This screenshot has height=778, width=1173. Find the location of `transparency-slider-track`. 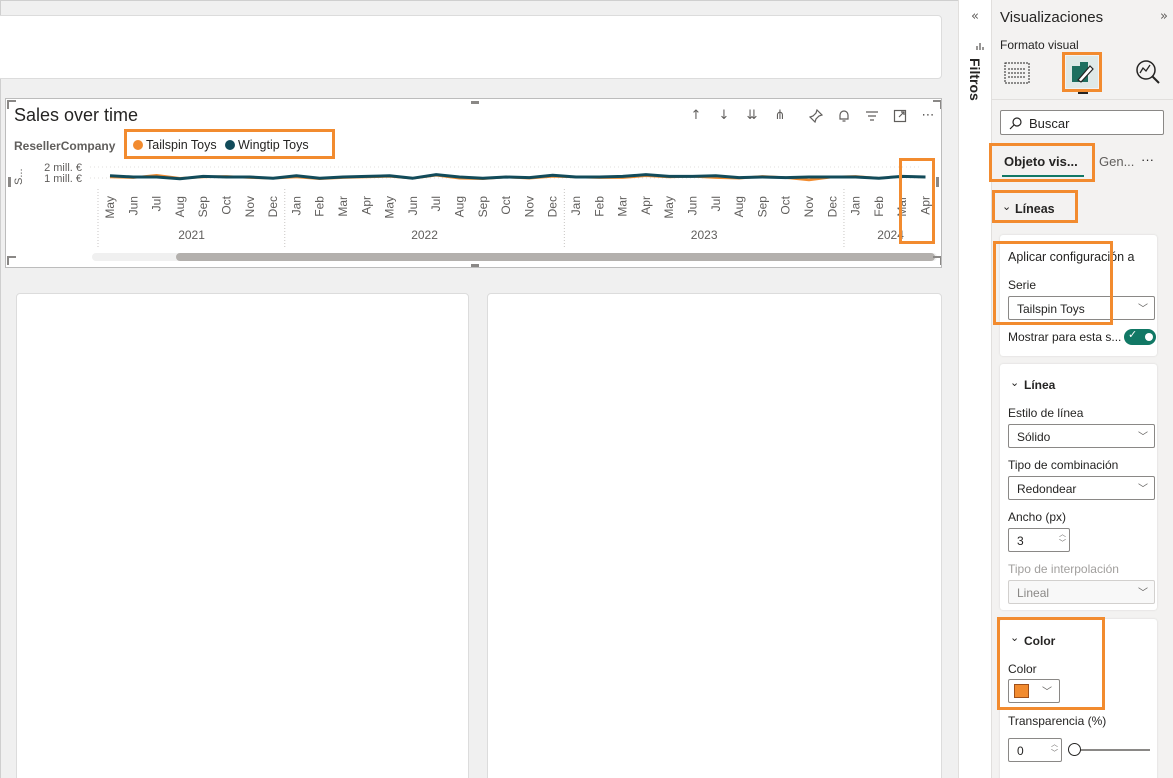

transparency-slider-track is located at coordinates (1111, 750).